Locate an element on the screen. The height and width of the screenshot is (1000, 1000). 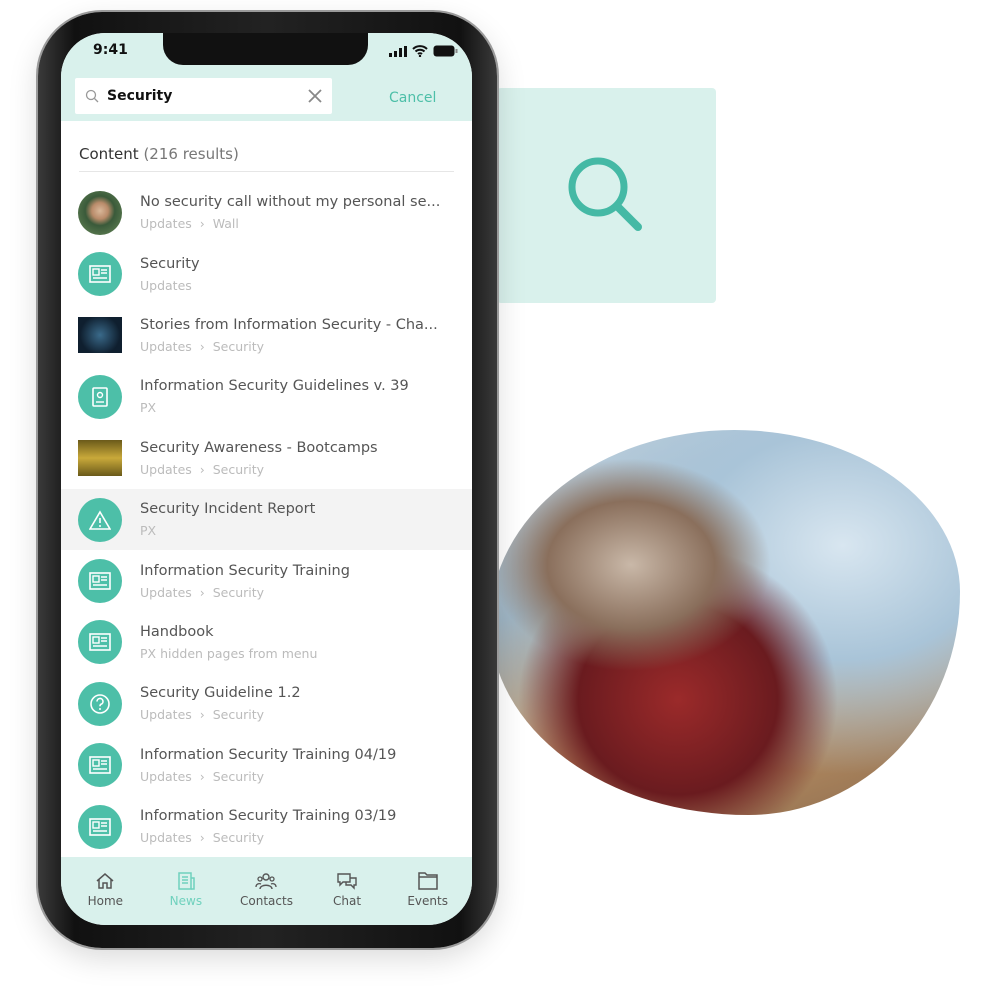
search-icon is located at coordinates (605, 194).